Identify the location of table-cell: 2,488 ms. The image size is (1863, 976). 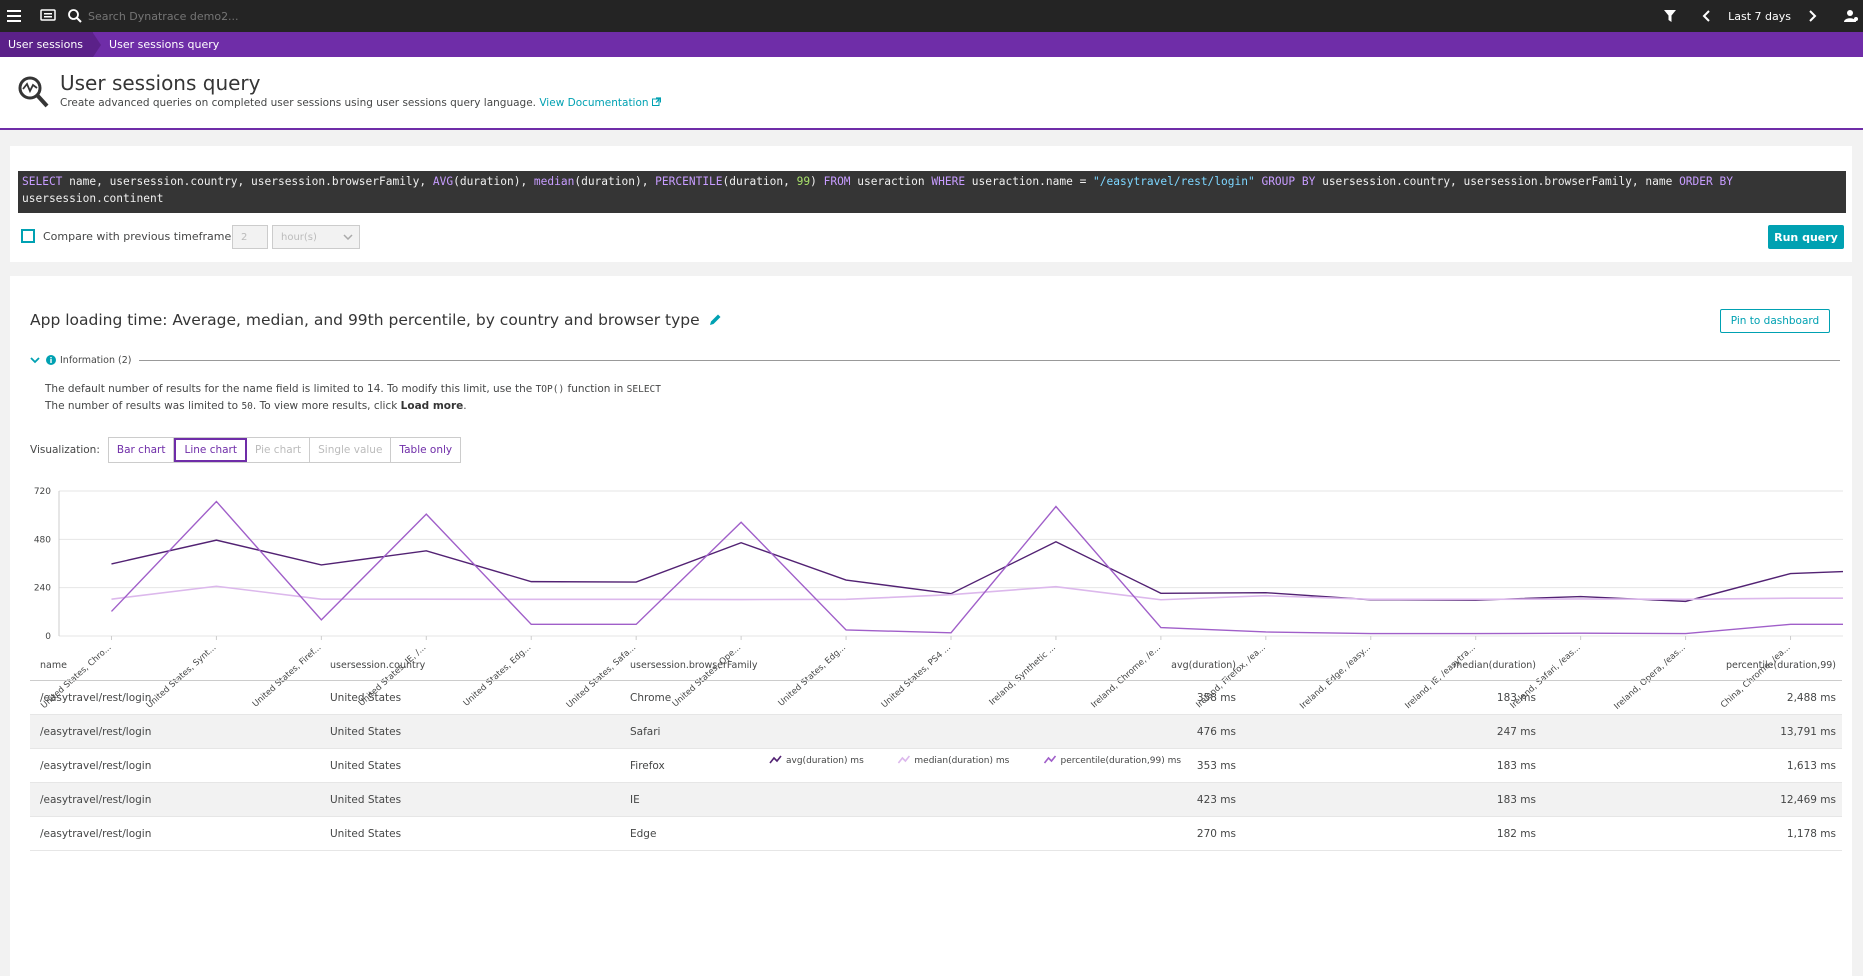
(1811, 697).